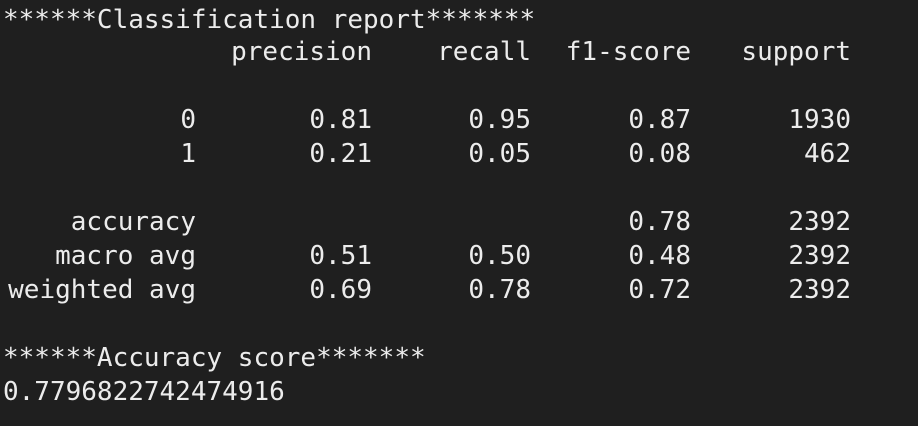 The height and width of the screenshot is (426, 918). Describe the element at coordinates (499, 256) in the screenshot. I see `cell-recall: 0.50` at that location.